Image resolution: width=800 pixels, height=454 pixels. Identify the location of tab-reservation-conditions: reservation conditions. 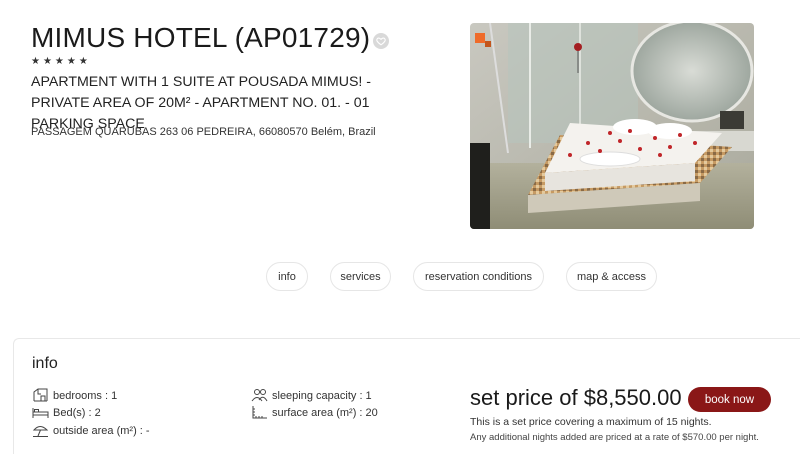
(478, 276).